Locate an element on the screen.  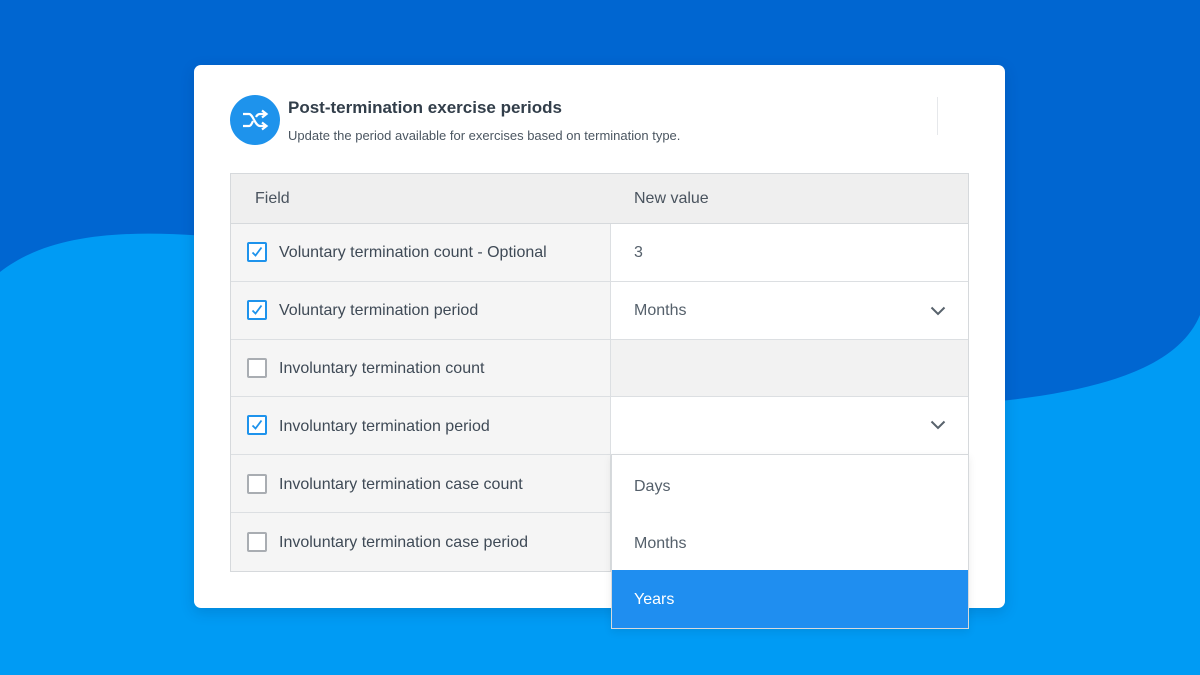
voluntary-termination-count-input: 3 is located at coordinates (789, 252).